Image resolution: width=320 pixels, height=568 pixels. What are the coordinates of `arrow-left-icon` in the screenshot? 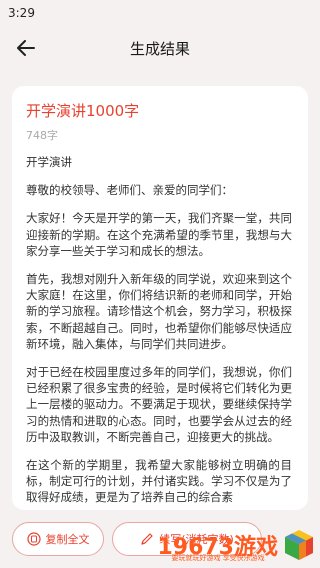 It's located at (26, 48).